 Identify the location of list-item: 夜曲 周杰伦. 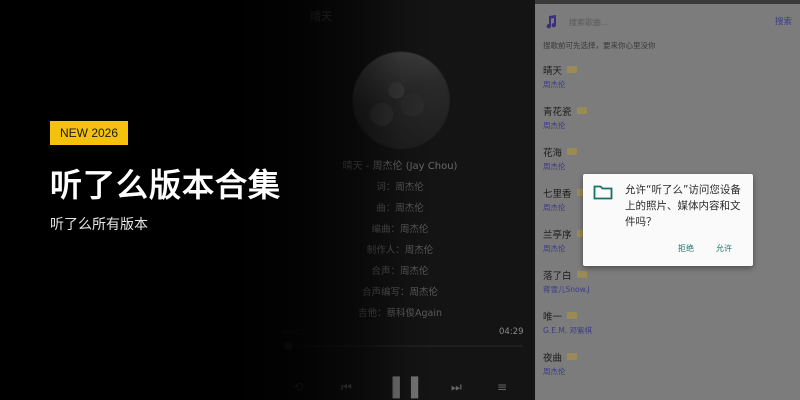
(667, 369).